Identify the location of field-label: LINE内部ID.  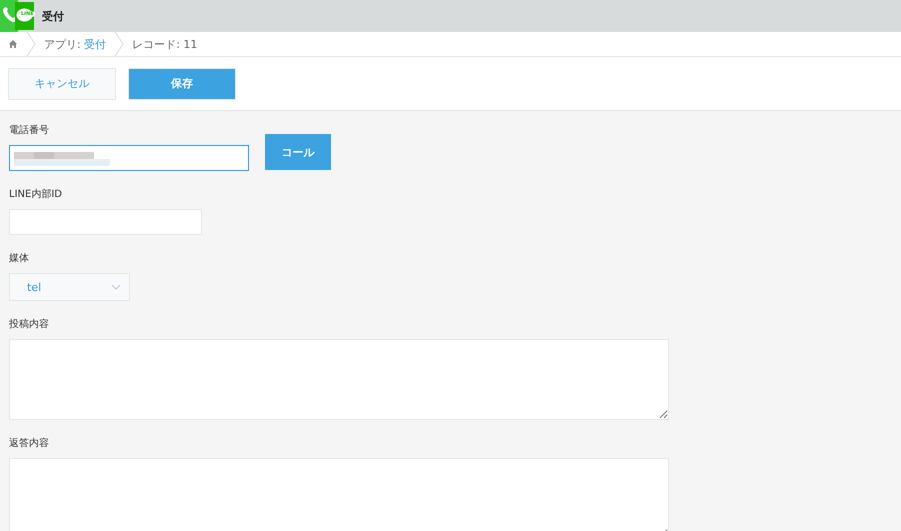
(35, 194).